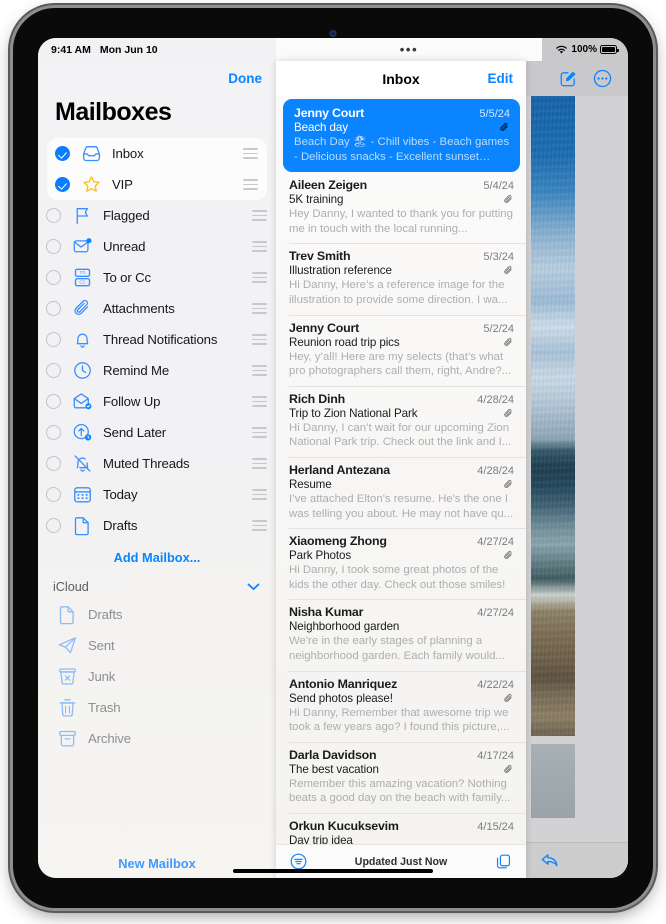 The image size is (666, 924). I want to click on sidebar-item-label: Flagged, so click(126, 215).